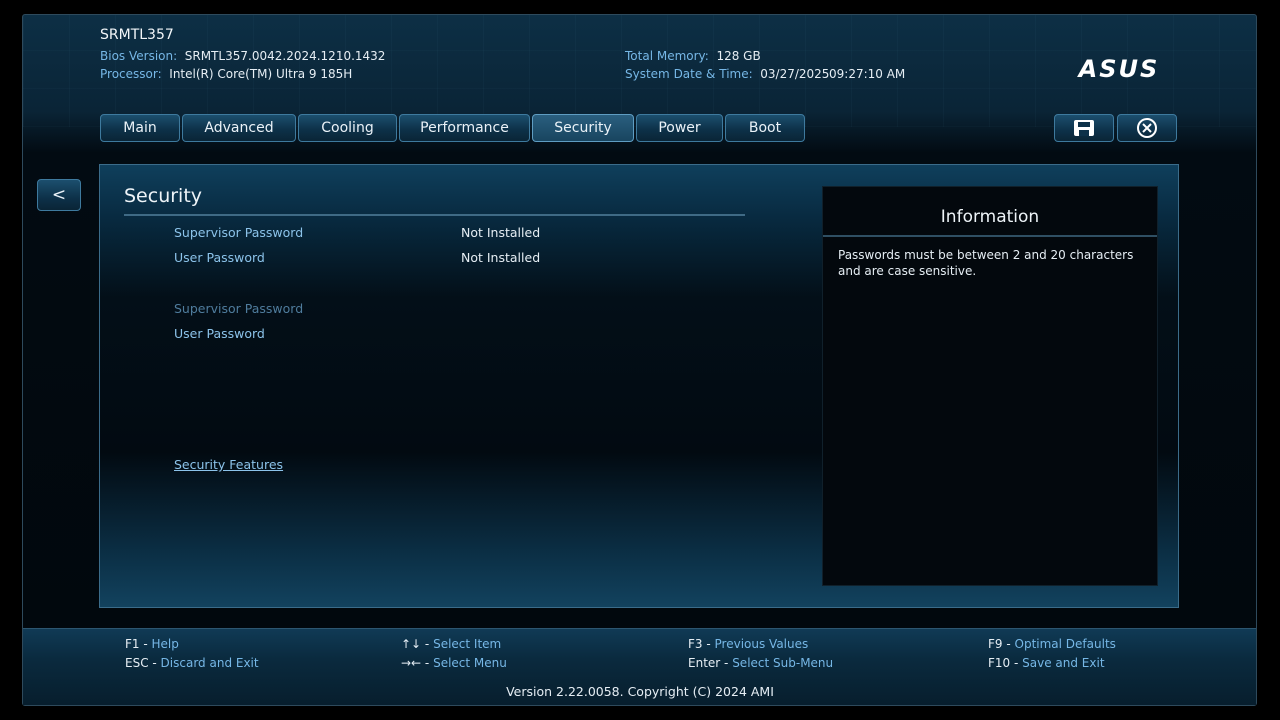 The height and width of the screenshot is (720, 1280). What do you see at coordinates (501, 232) in the screenshot?
I see `supervisor-password-status-value: Not Installed` at bounding box center [501, 232].